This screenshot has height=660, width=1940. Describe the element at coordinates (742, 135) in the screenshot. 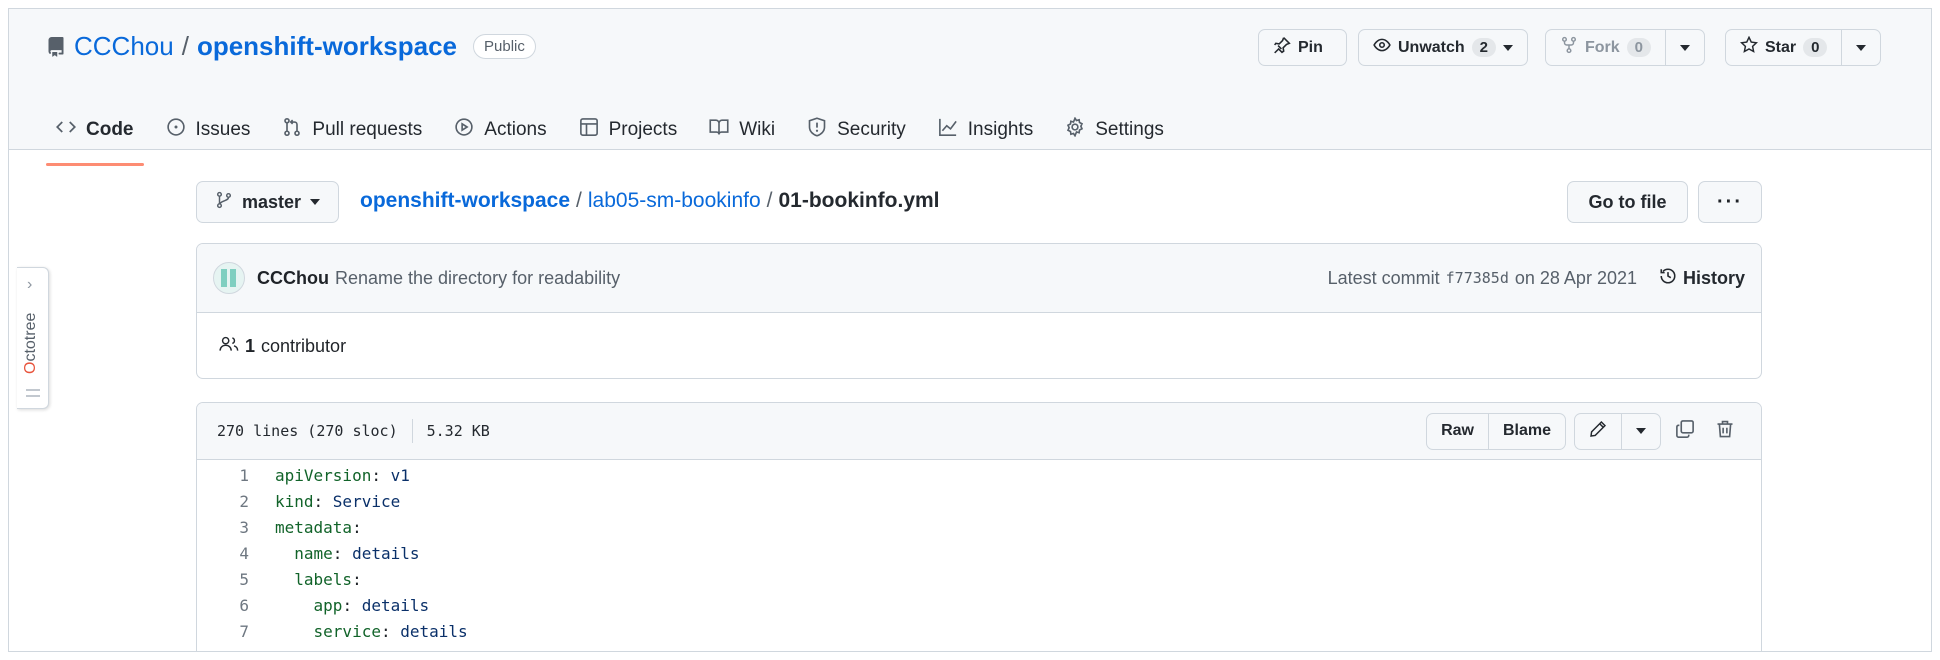

I see `tab-wiki: Wiki` at that location.